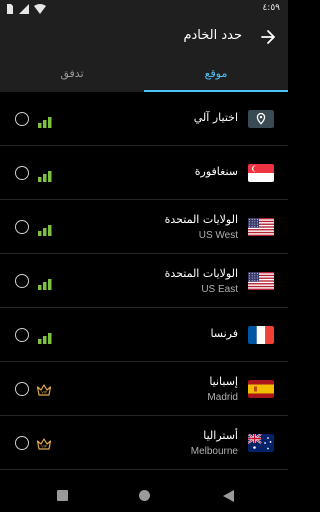 This screenshot has height=512, width=320. I want to click on home-icon, so click(144, 495).